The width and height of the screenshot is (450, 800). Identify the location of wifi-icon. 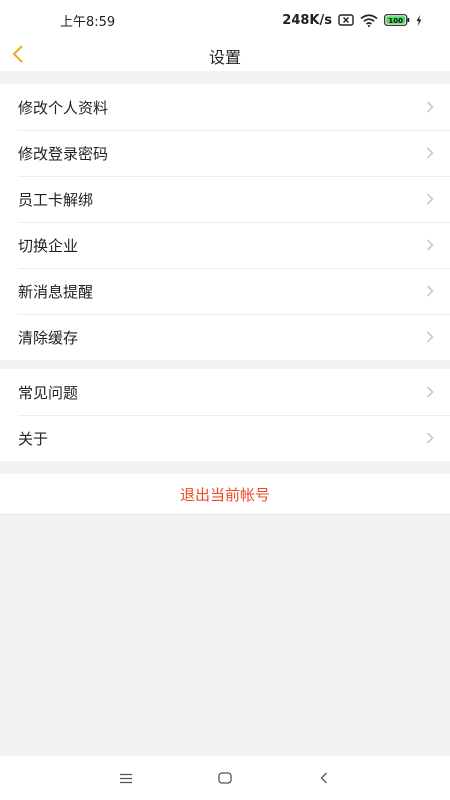
(369, 20).